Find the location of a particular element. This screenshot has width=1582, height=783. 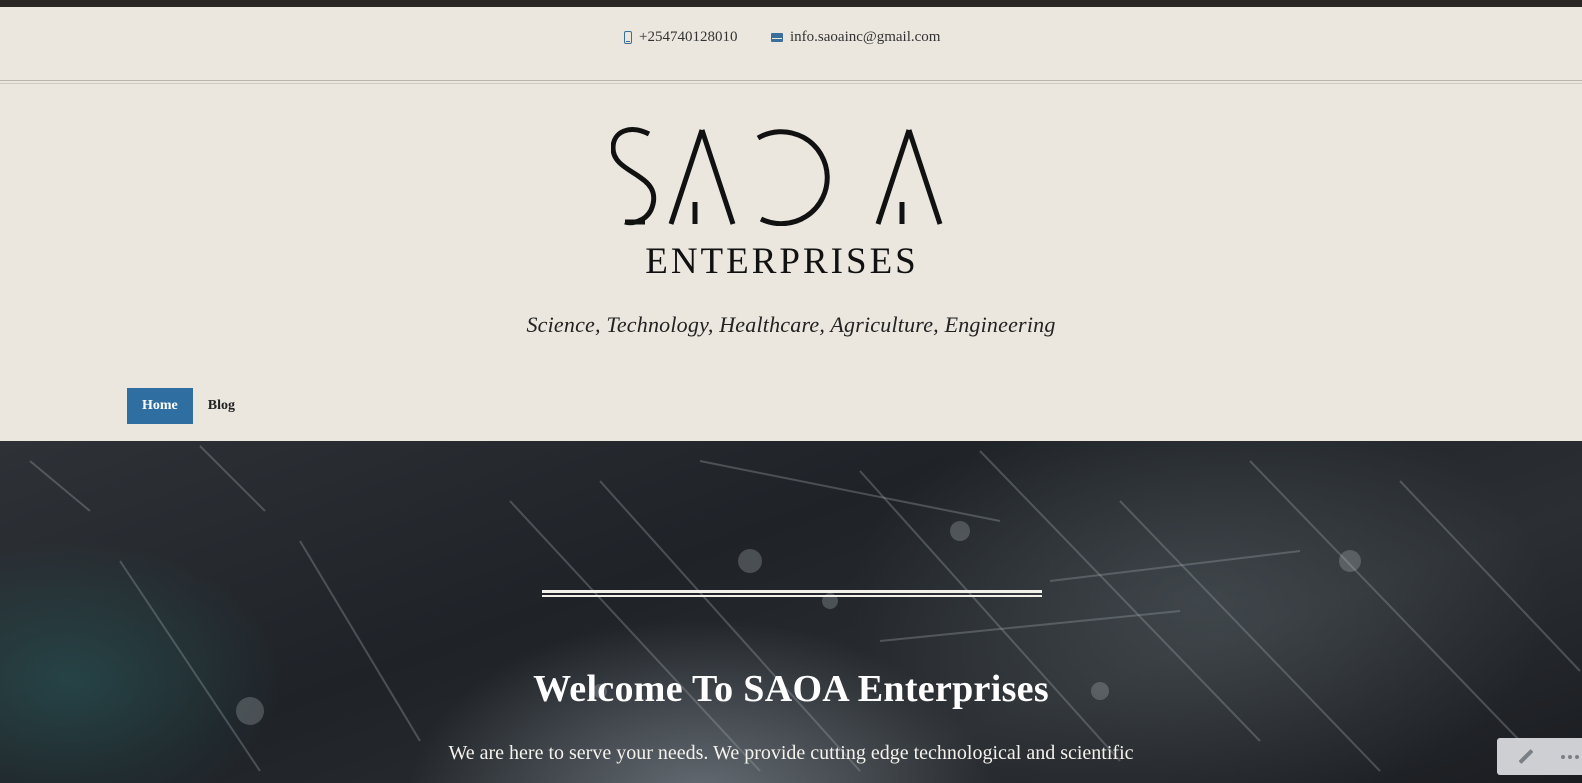

main-nav: Home Blog is located at coordinates (188, 406).